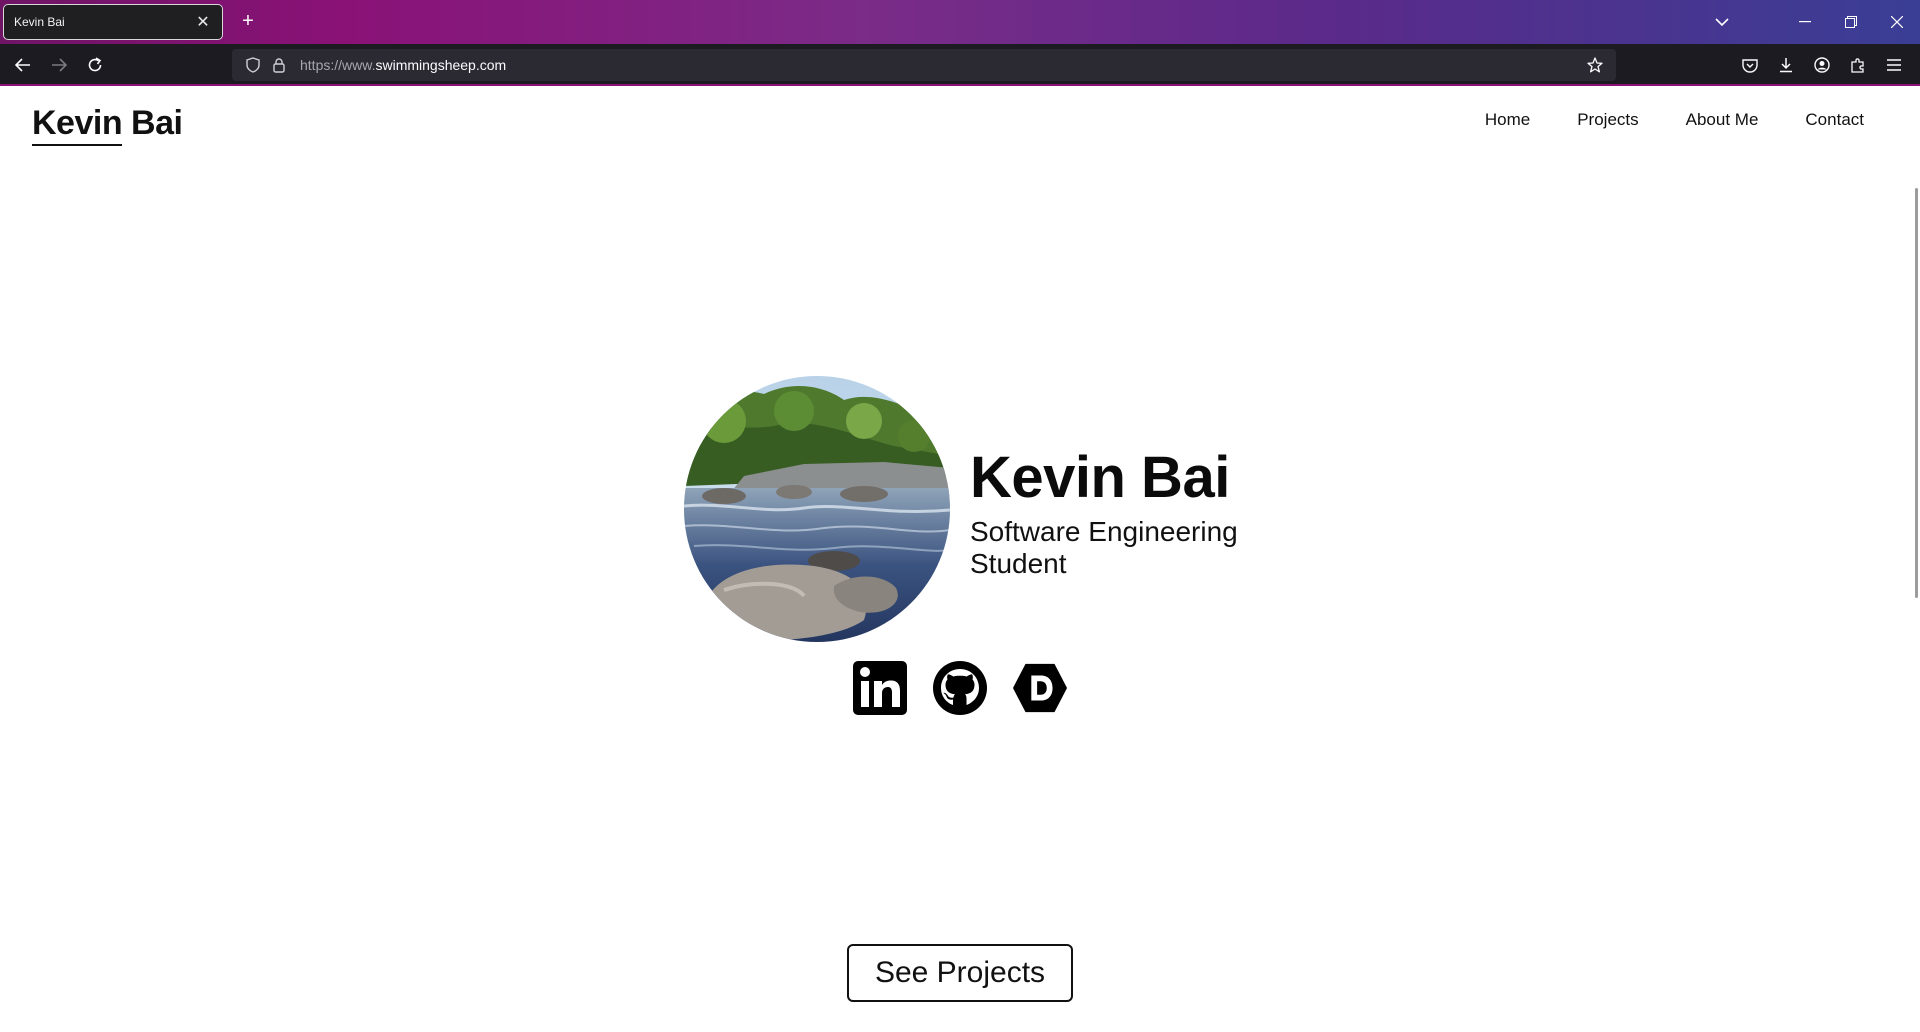 Image resolution: width=1920 pixels, height=1032 pixels. What do you see at coordinates (960, 22) in the screenshot?
I see `browser-tab-bar: Kevin Bai ✕ +` at bounding box center [960, 22].